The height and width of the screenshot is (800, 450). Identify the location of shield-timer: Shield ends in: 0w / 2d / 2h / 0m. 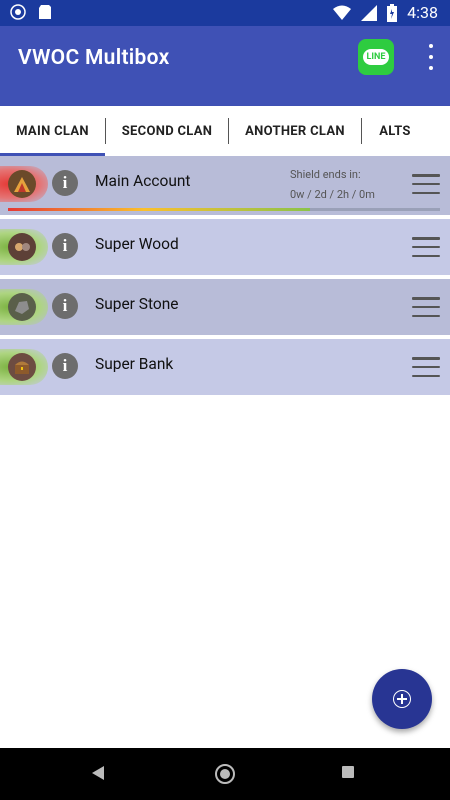
(332, 185).